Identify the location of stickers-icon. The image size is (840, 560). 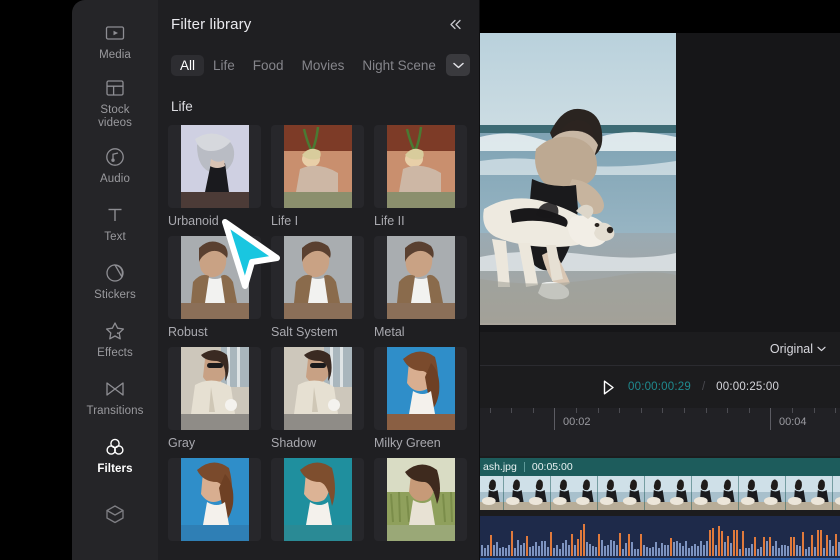
(115, 273).